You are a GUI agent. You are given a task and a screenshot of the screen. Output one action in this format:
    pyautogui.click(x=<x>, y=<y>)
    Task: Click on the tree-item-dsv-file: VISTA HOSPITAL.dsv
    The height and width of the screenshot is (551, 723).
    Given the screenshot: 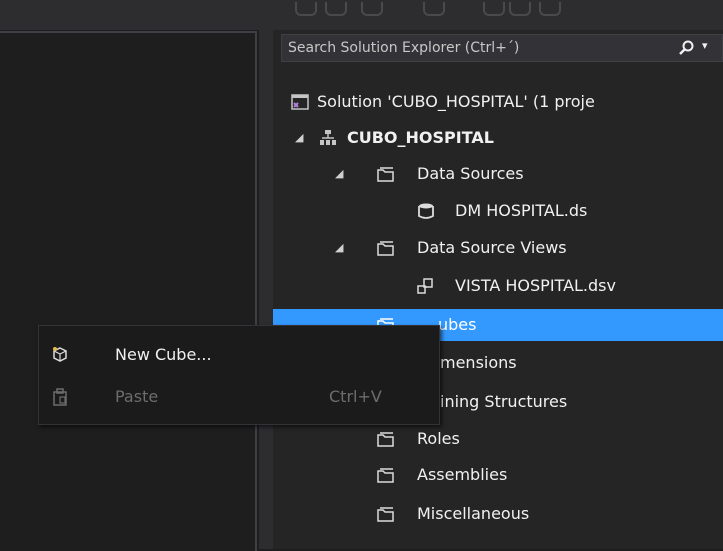 What is the action you would take?
    pyautogui.click(x=498, y=286)
    